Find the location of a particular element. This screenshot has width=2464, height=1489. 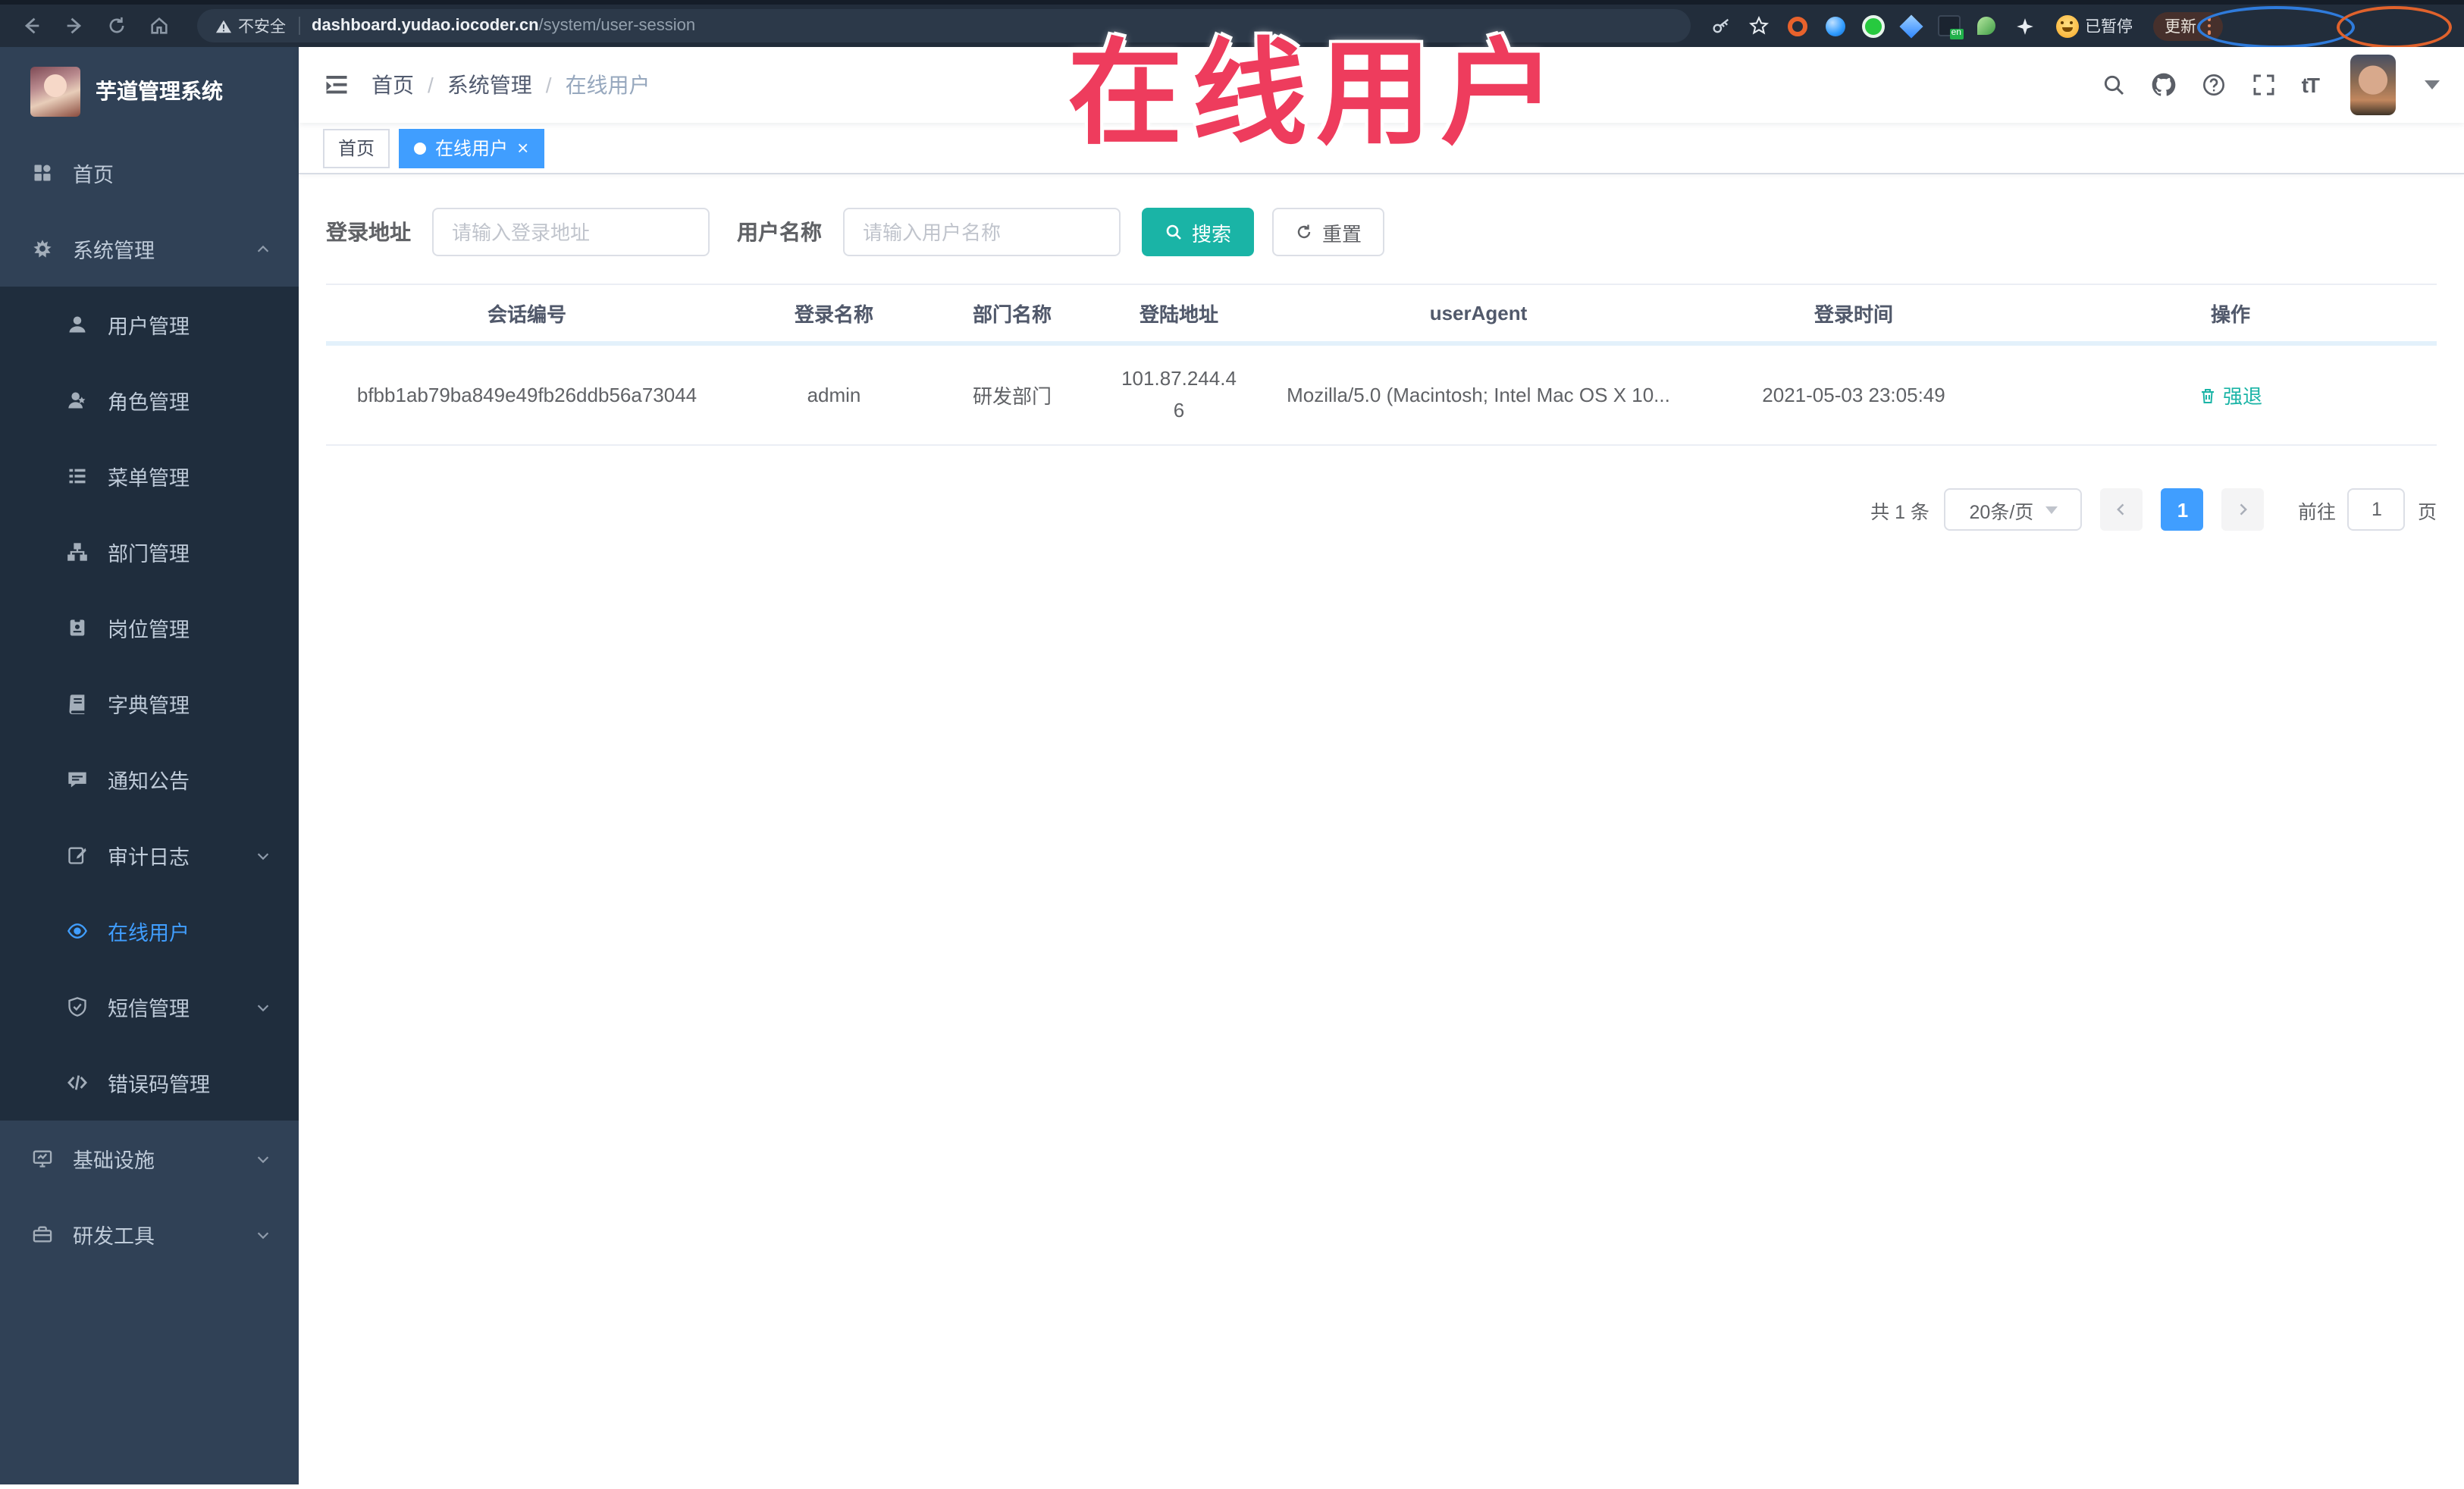

help-question-icon is located at coordinates (2214, 85).